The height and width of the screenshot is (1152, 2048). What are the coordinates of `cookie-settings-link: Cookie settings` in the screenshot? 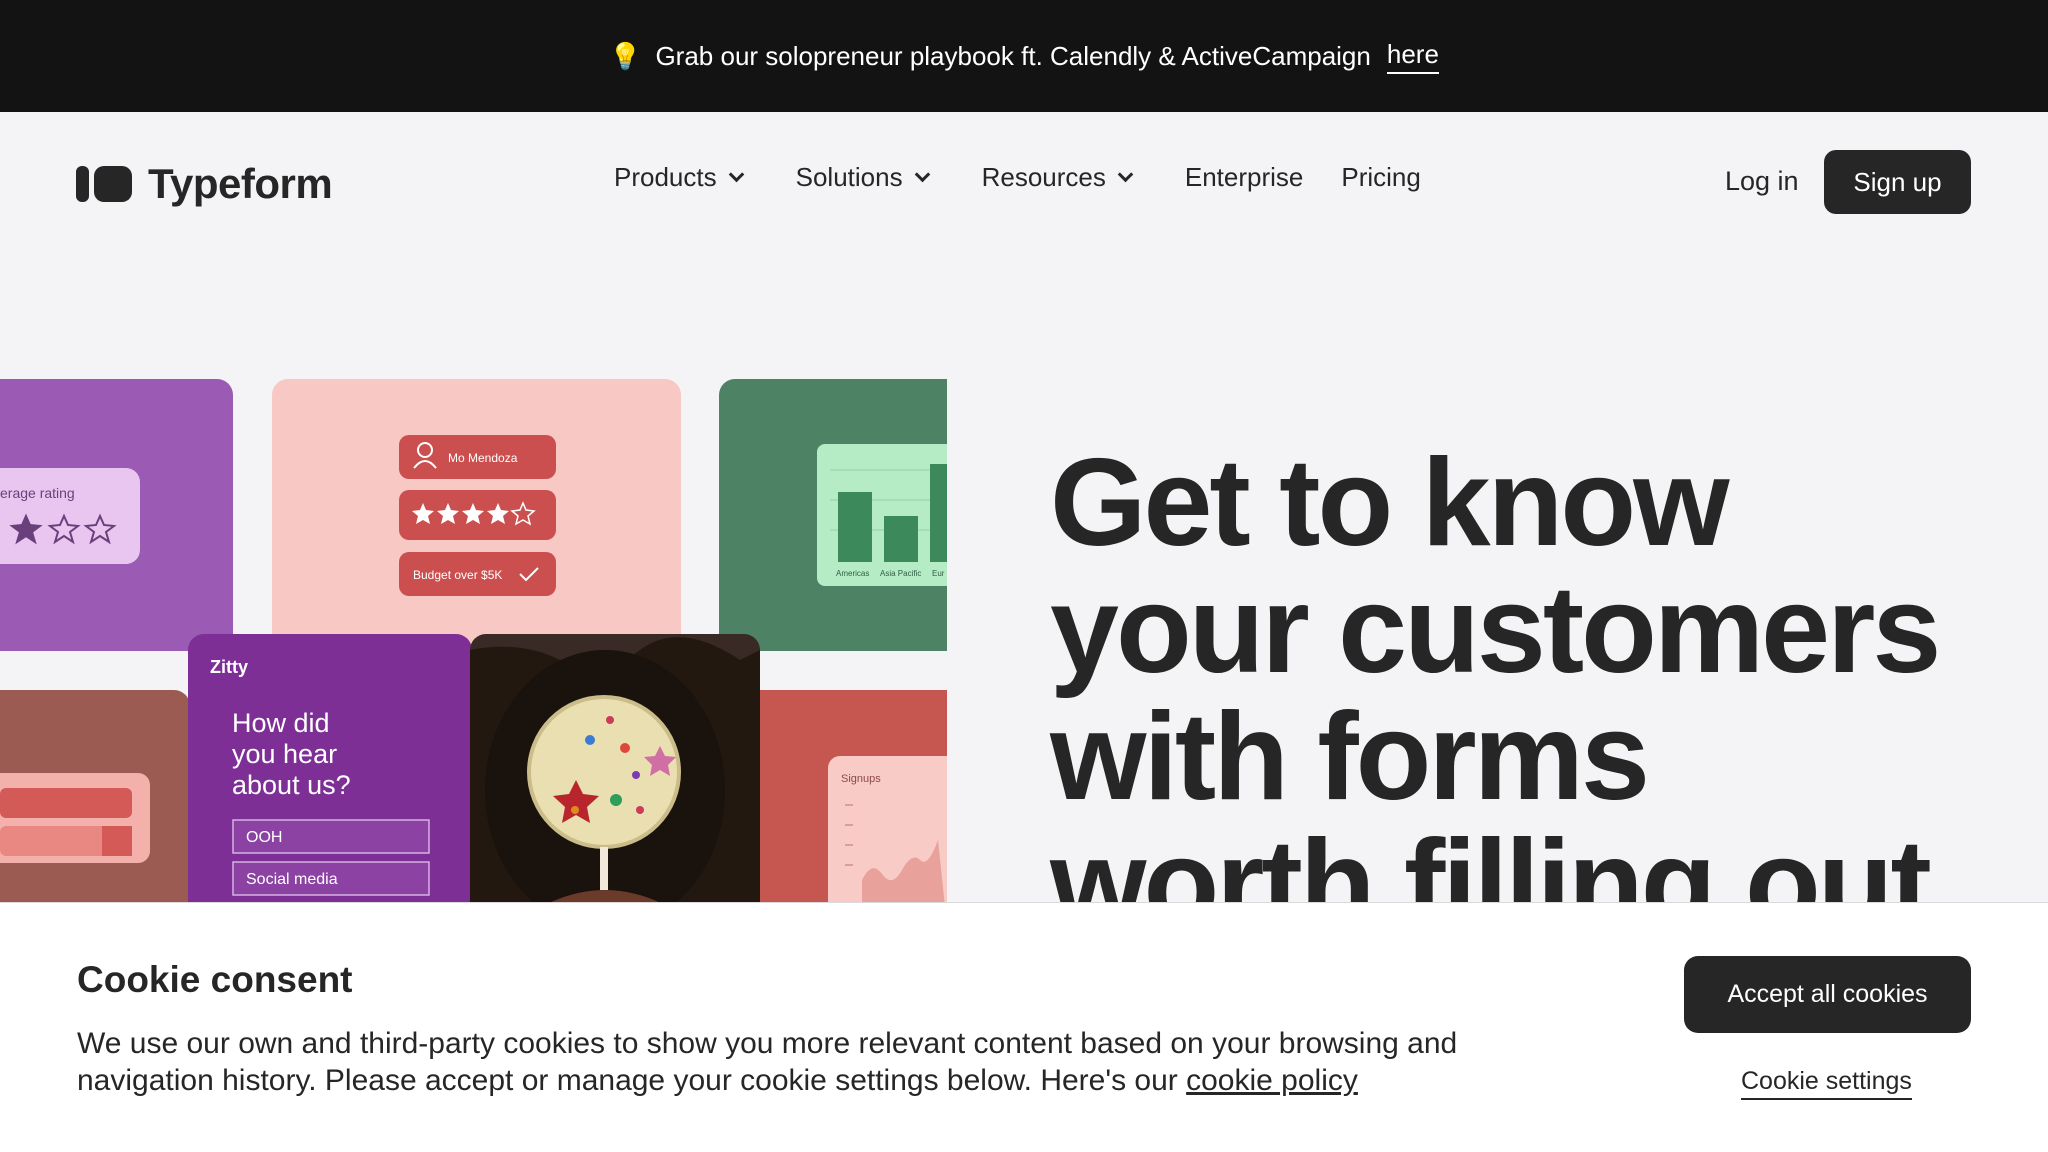 It's located at (1826, 1083).